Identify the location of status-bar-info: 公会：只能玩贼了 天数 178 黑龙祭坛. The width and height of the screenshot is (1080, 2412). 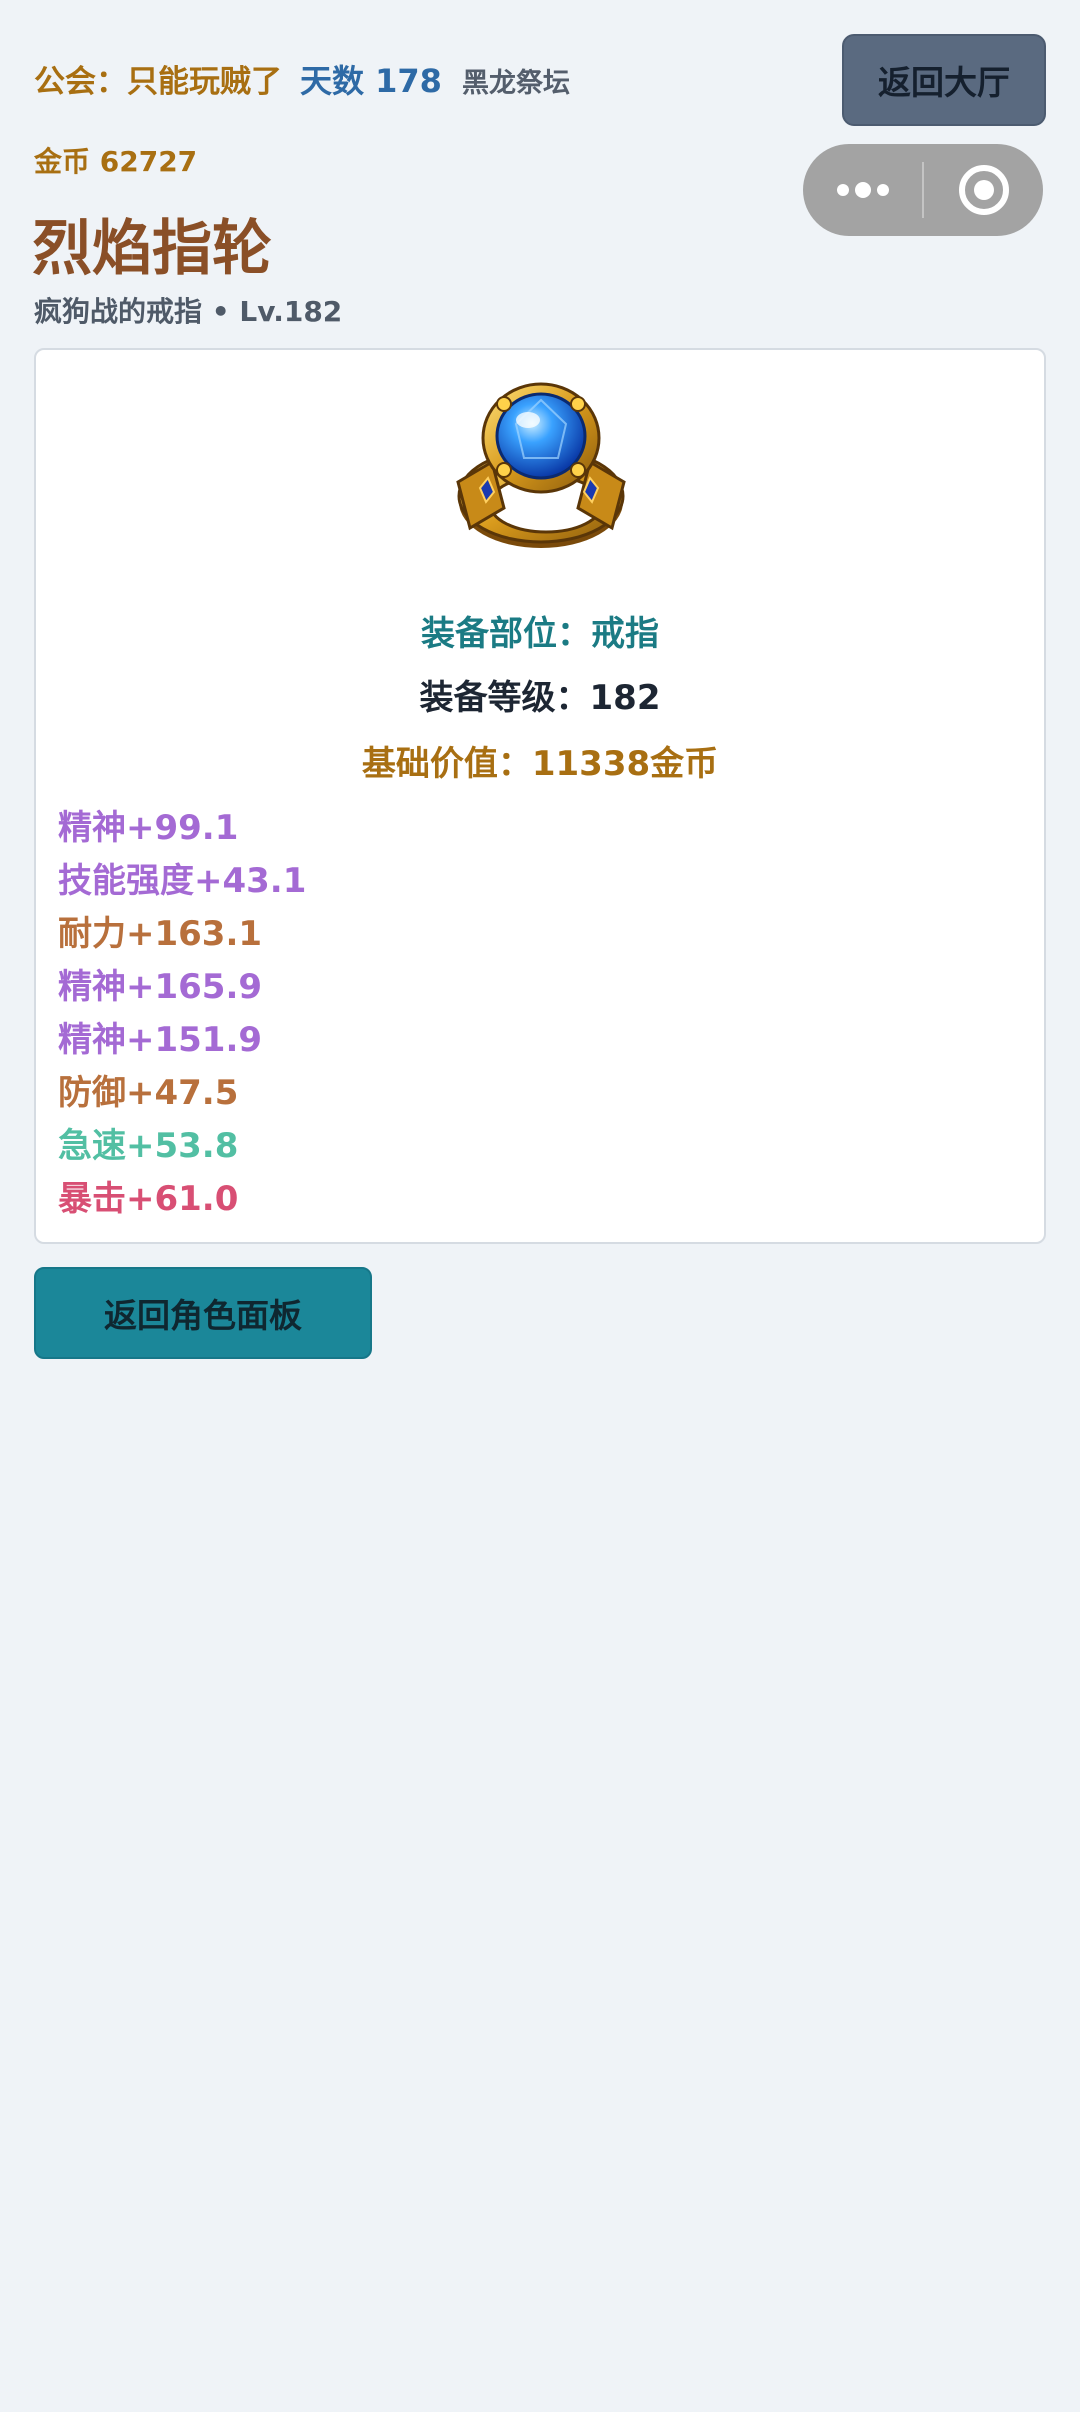
(302, 79).